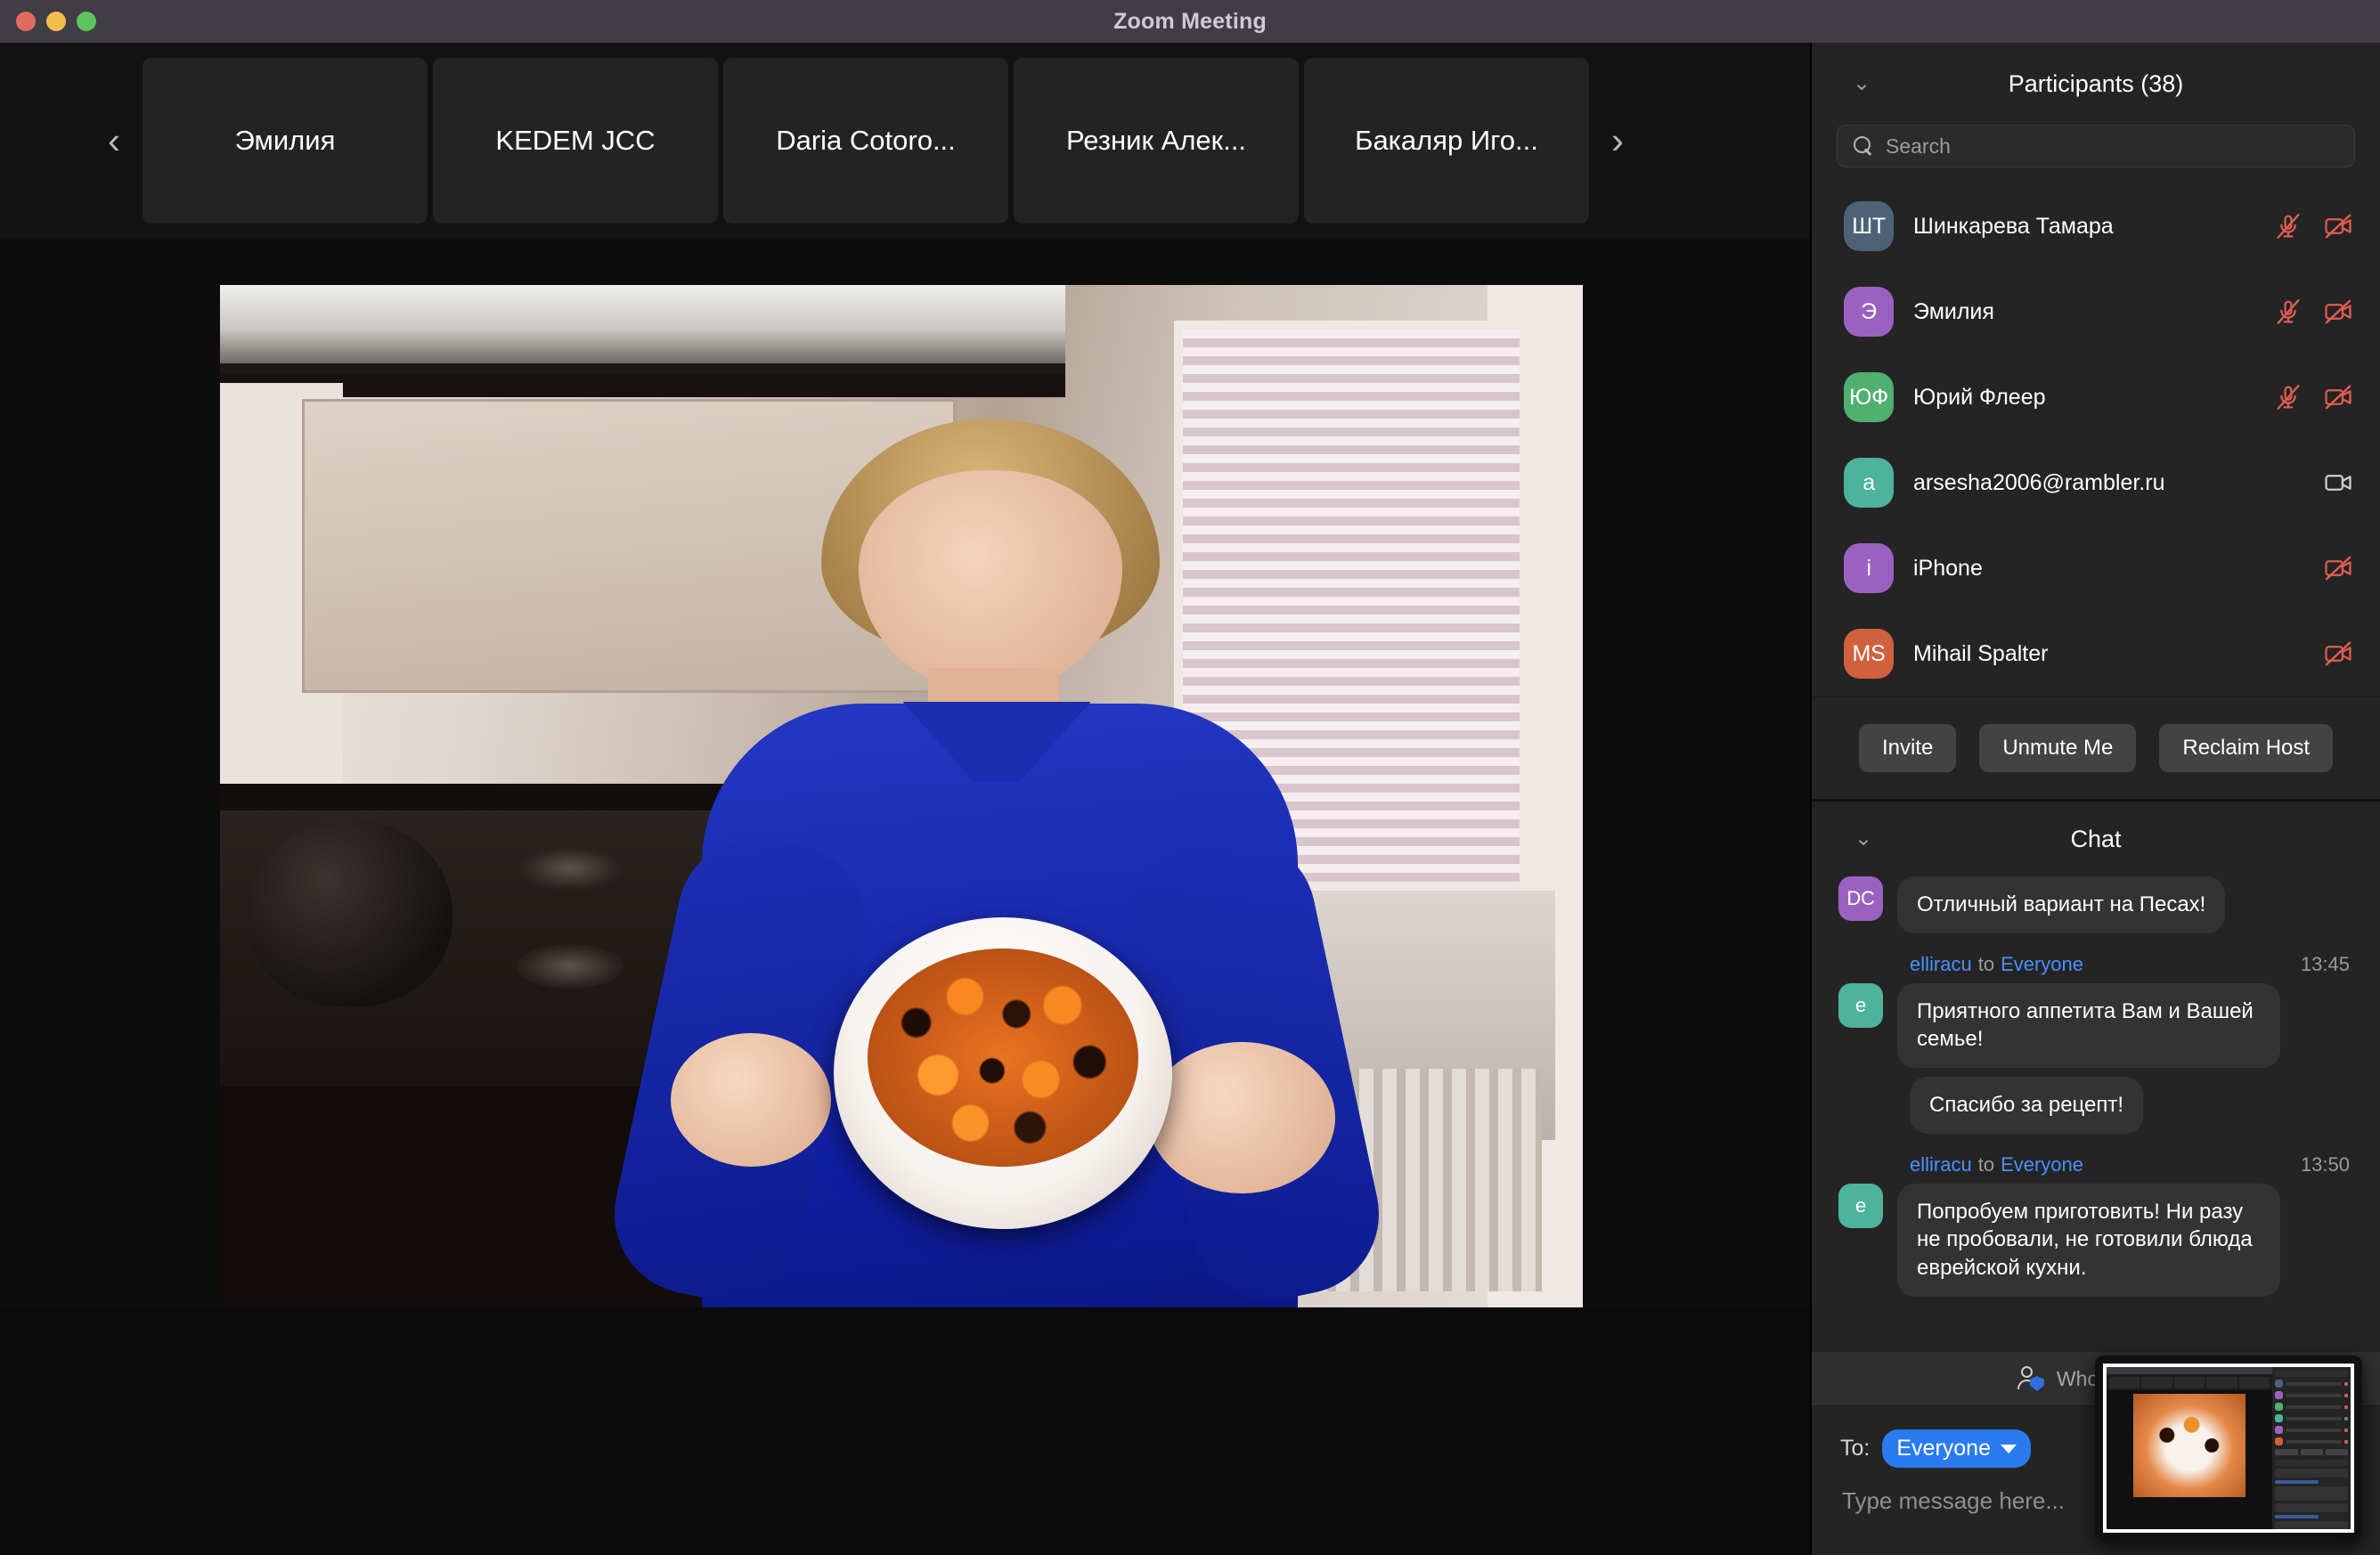 This screenshot has height=1555, width=2380. I want to click on chat-bubble-text: Спасибо за рецепт!, so click(2027, 1105).